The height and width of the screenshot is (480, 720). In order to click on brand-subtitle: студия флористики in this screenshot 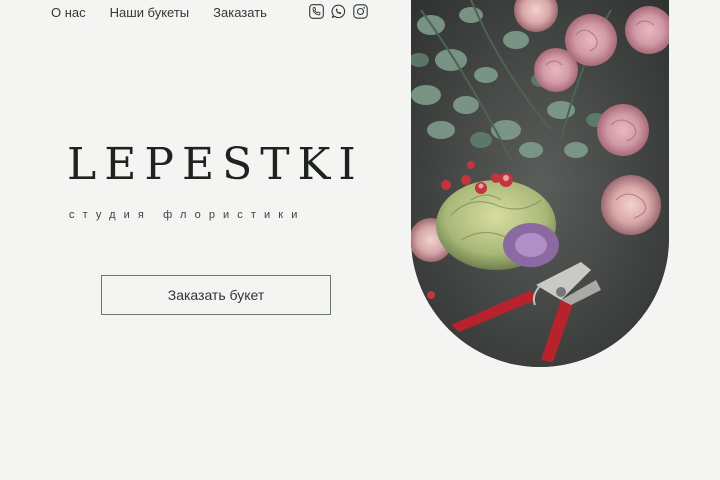, I will do `click(187, 215)`.